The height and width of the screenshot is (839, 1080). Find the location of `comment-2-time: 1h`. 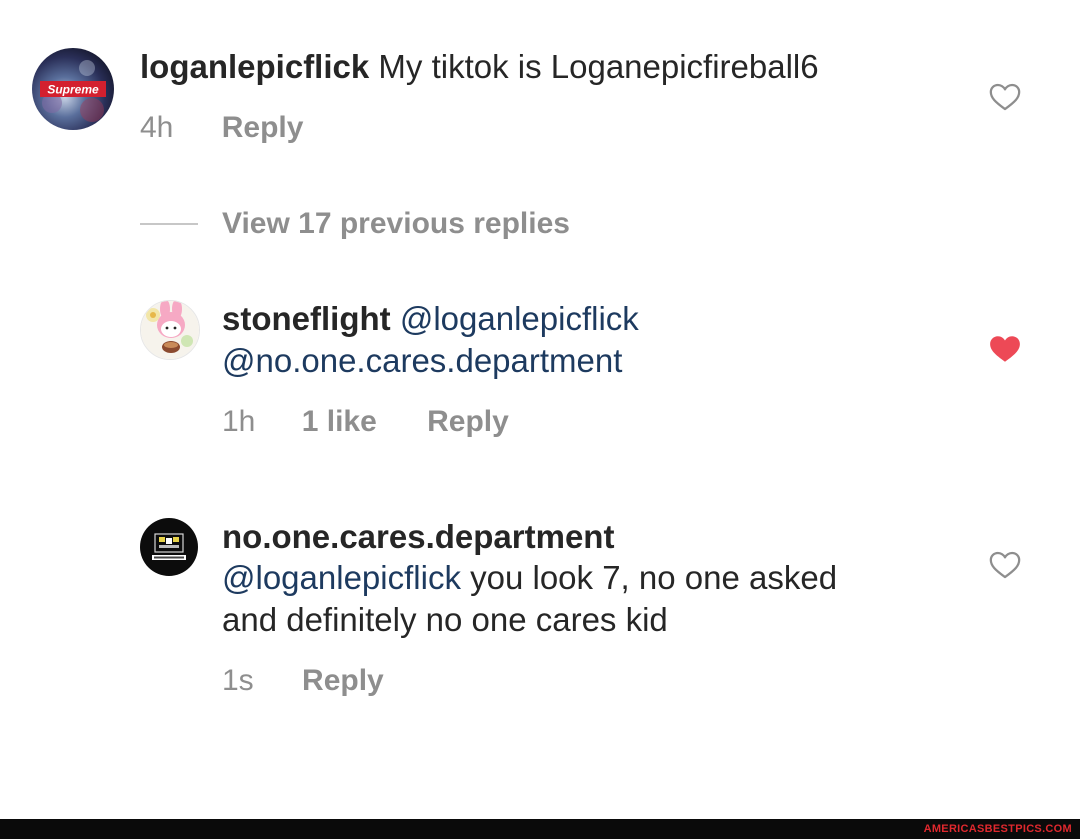

comment-2-time: 1h is located at coordinates (239, 421).